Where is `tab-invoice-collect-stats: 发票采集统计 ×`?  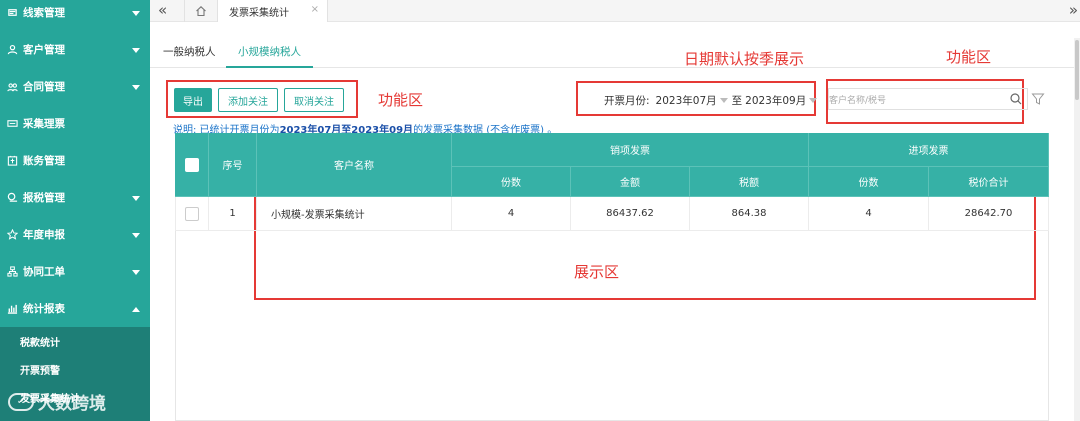 tab-invoice-collect-stats: 发票采集统计 × is located at coordinates (273, 11).